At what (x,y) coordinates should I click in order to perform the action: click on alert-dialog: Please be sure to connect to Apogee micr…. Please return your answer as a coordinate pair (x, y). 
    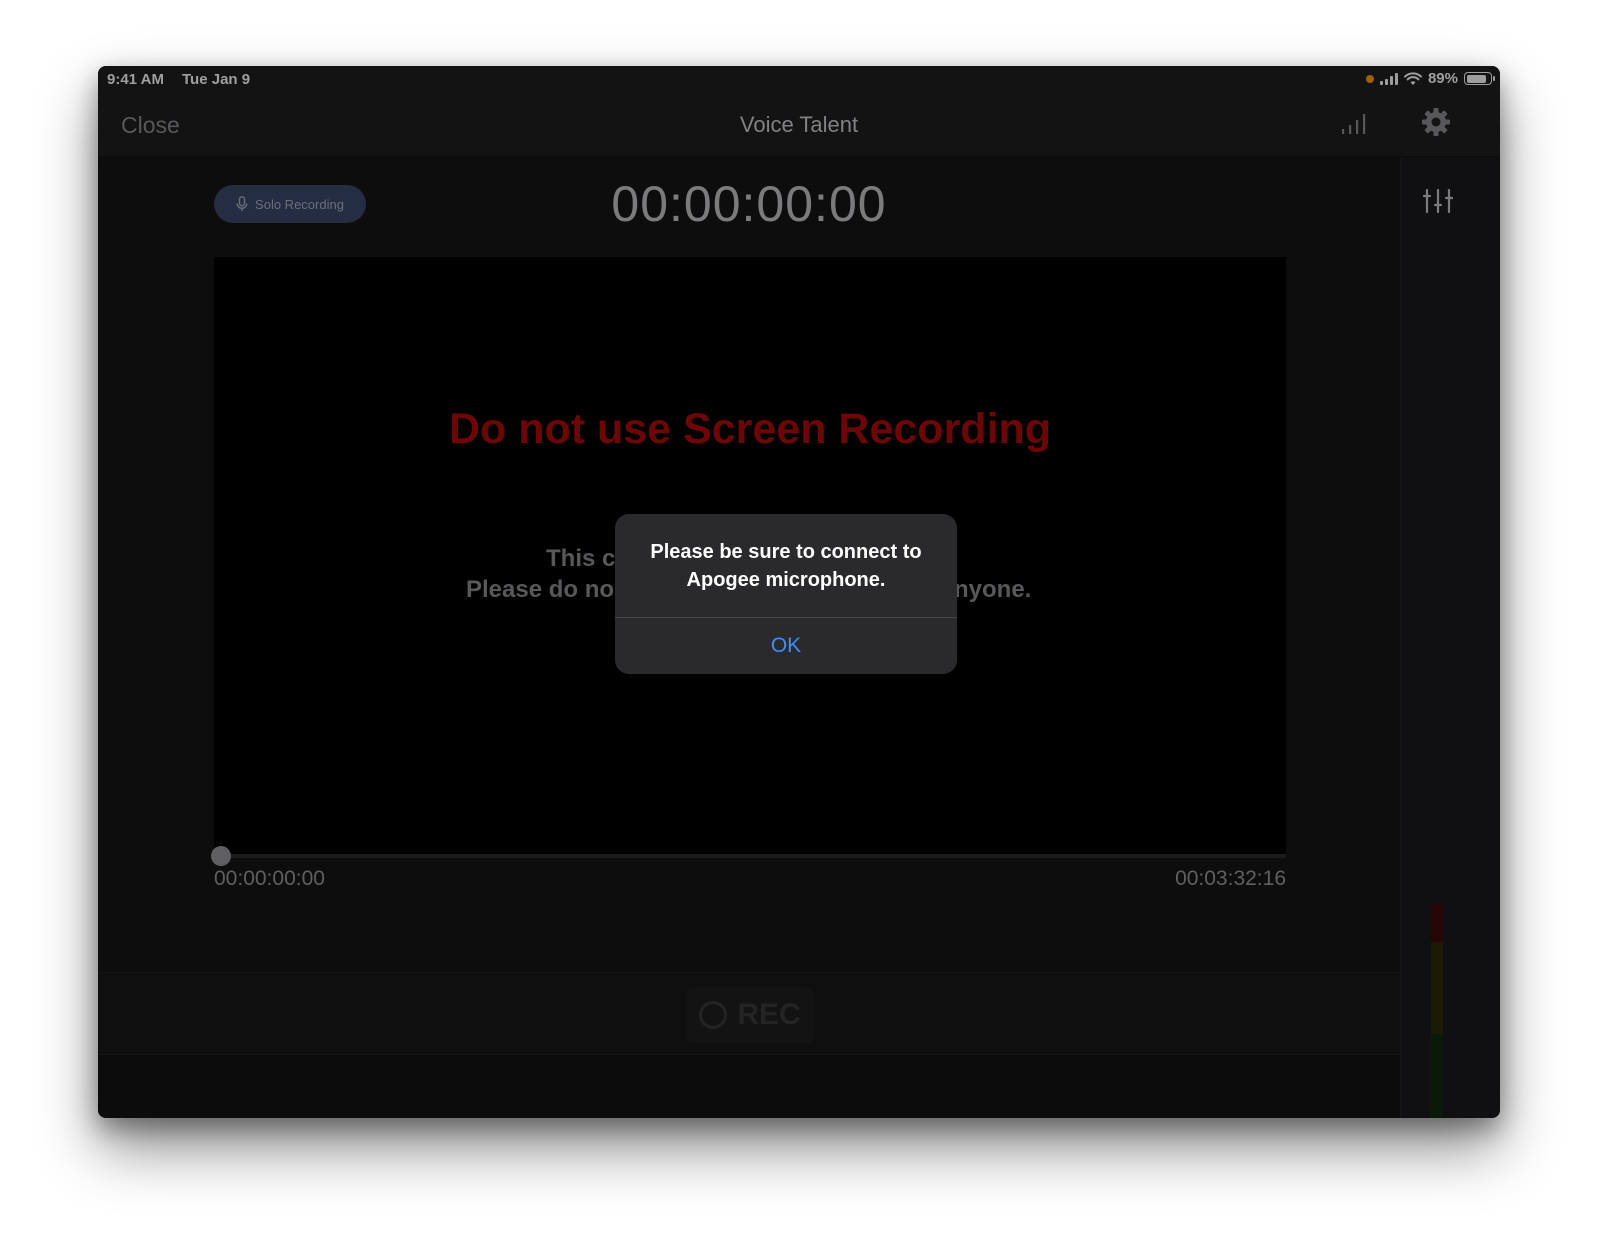
    Looking at the image, I should click on (786, 594).